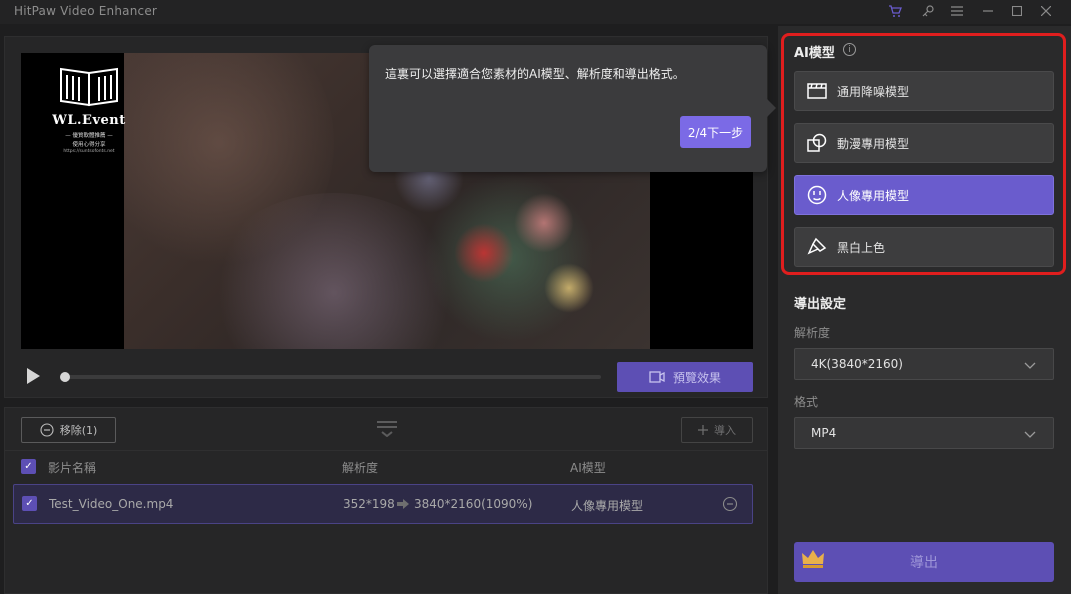  What do you see at coordinates (957, 11) in the screenshot?
I see `menu-icon` at bounding box center [957, 11].